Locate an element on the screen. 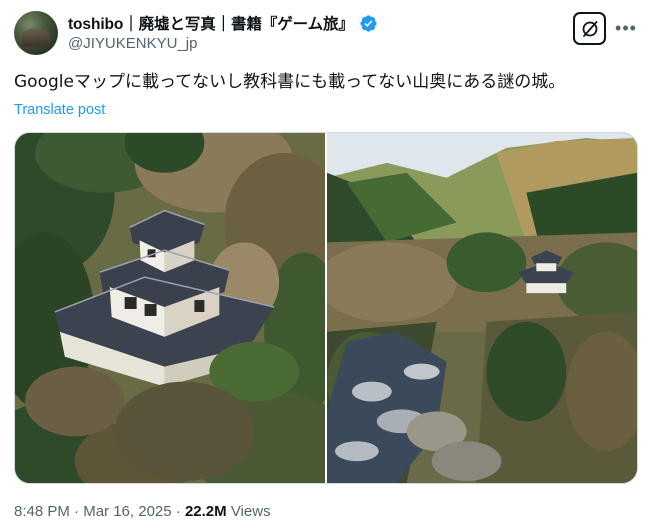 The width and height of the screenshot is (651, 530). author-display-name: toshibo｜廃墟と写真｜書籍『ゲーム旅』 is located at coordinates (211, 23).